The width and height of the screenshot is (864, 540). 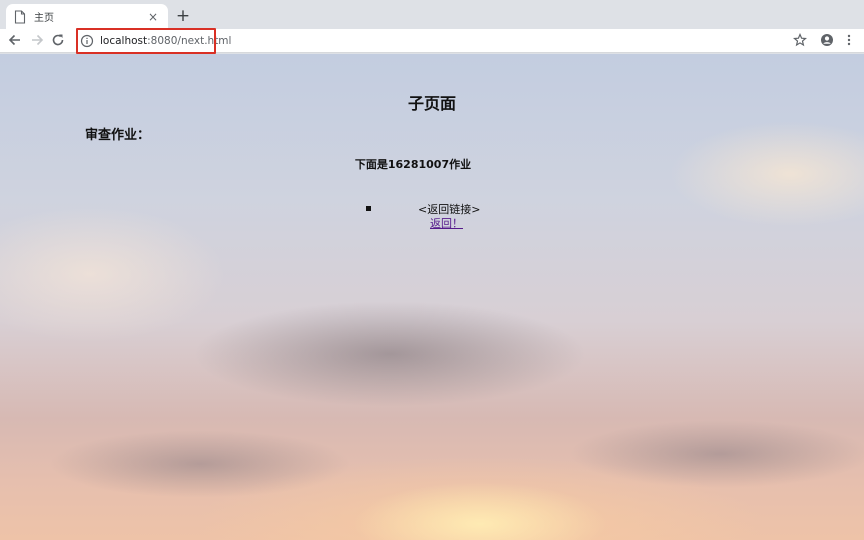 I want to click on url-host: localhost, so click(x=124, y=41).